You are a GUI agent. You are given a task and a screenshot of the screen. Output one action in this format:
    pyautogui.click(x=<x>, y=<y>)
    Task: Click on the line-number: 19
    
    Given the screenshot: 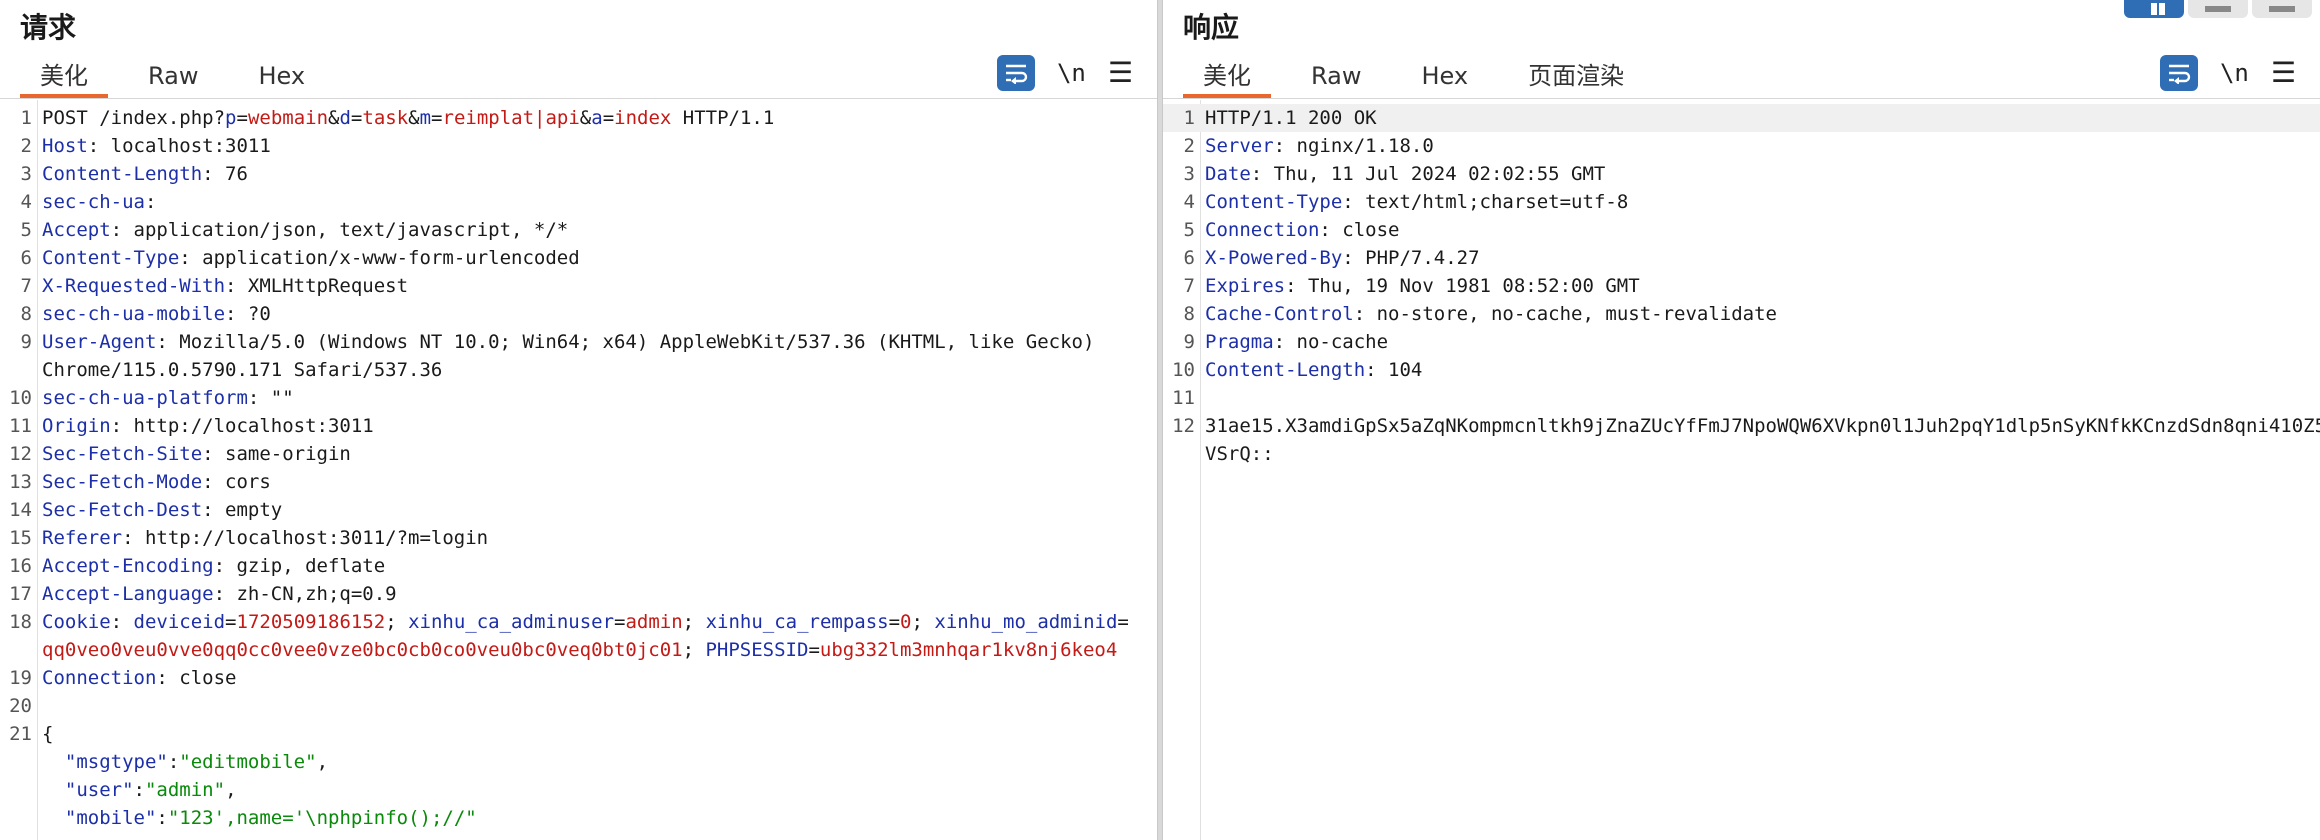 What is the action you would take?
    pyautogui.click(x=20, y=678)
    